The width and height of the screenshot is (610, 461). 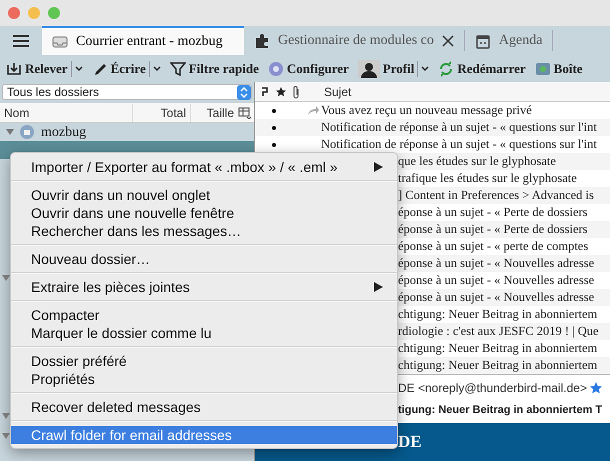 I want to click on menu-item: Extraire les pièces jointes, so click(x=204, y=287).